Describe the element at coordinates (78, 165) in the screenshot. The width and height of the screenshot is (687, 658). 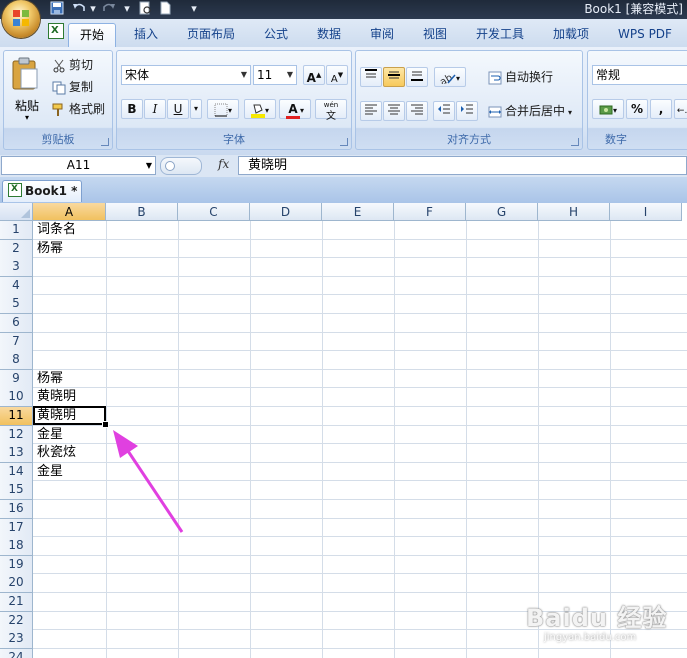
I see `name-box: A11 ▼` at that location.